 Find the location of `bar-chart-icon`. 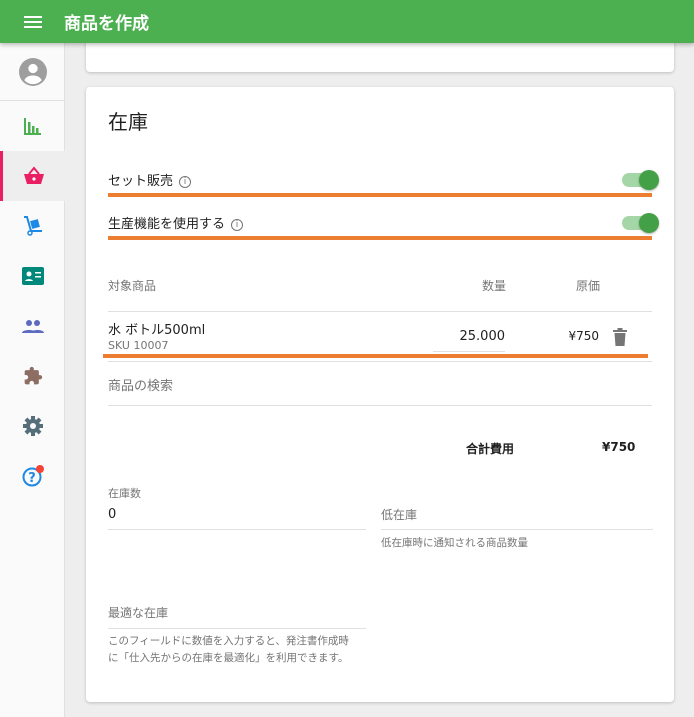

bar-chart-icon is located at coordinates (32, 126).